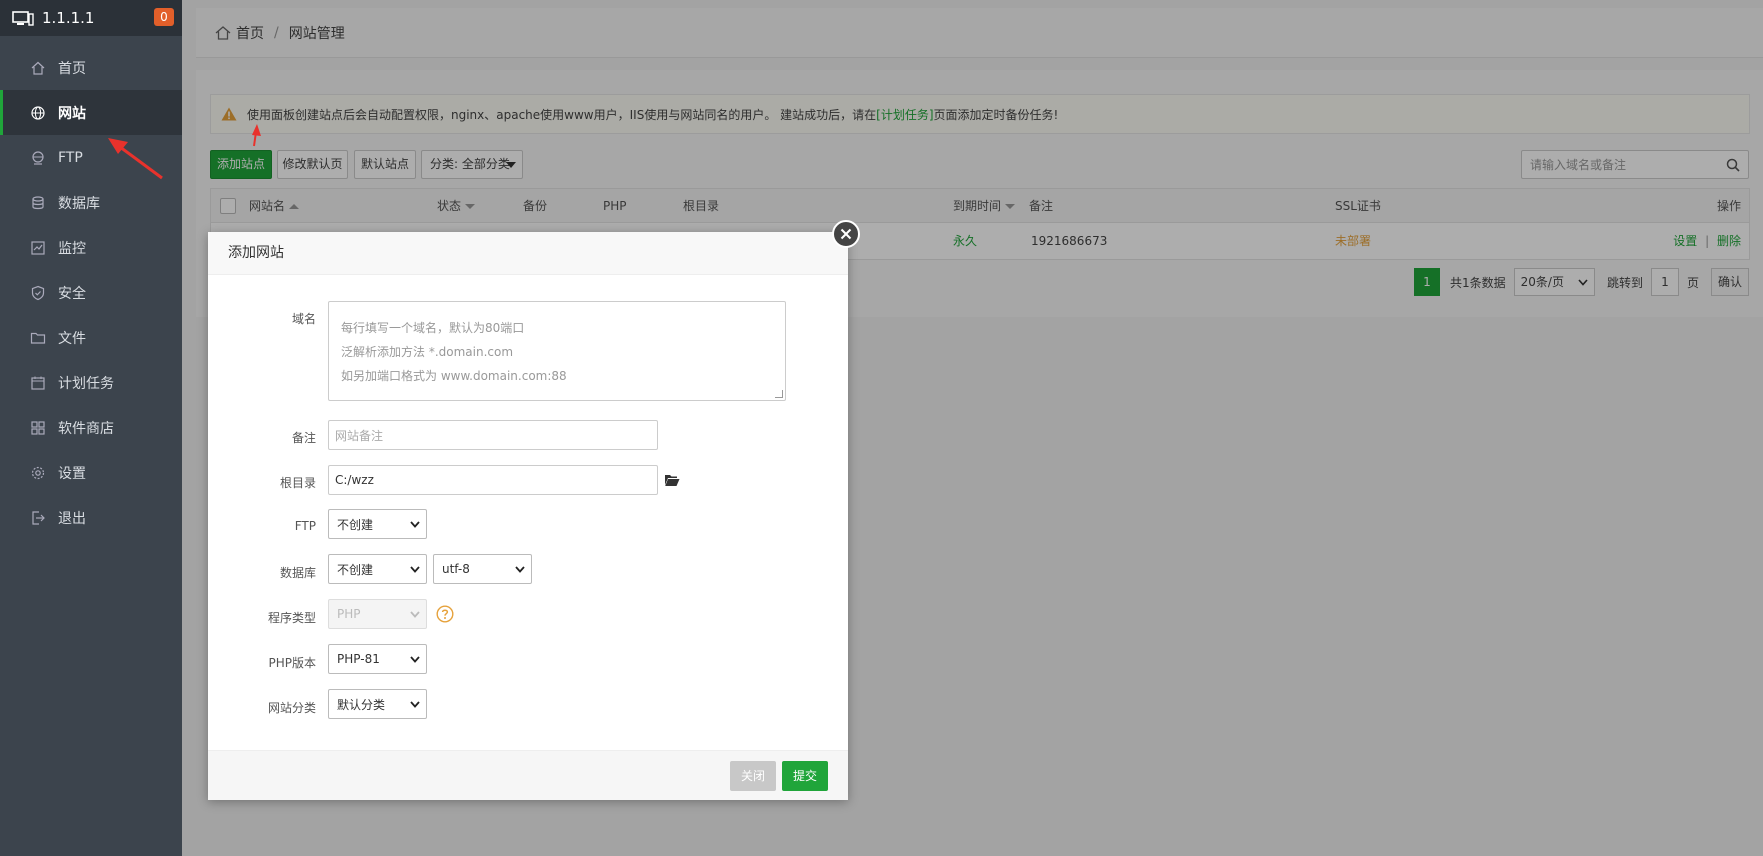 This screenshot has width=1763, height=856. What do you see at coordinates (433, 328) in the screenshot?
I see `domain-placeholder-line: 每行填写一个域名，默认为80端口` at bounding box center [433, 328].